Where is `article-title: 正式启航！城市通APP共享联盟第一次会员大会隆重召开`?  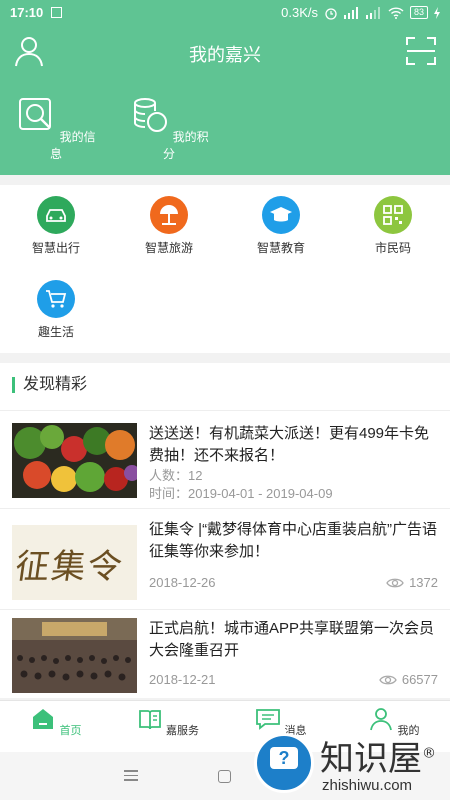 article-title: 正式启航！城市通APP共享联盟第一次会员大会隆重召开 is located at coordinates (292, 639).